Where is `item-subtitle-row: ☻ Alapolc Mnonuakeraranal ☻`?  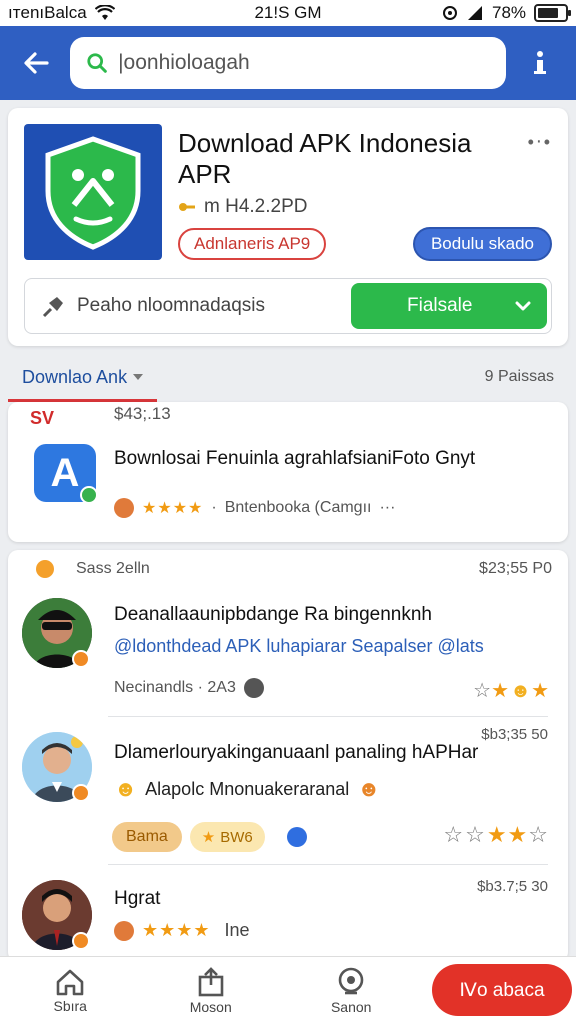
item-subtitle-row: ☻ Alapolc Mnonuakeraranal ☻ is located at coordinates (247, 789).